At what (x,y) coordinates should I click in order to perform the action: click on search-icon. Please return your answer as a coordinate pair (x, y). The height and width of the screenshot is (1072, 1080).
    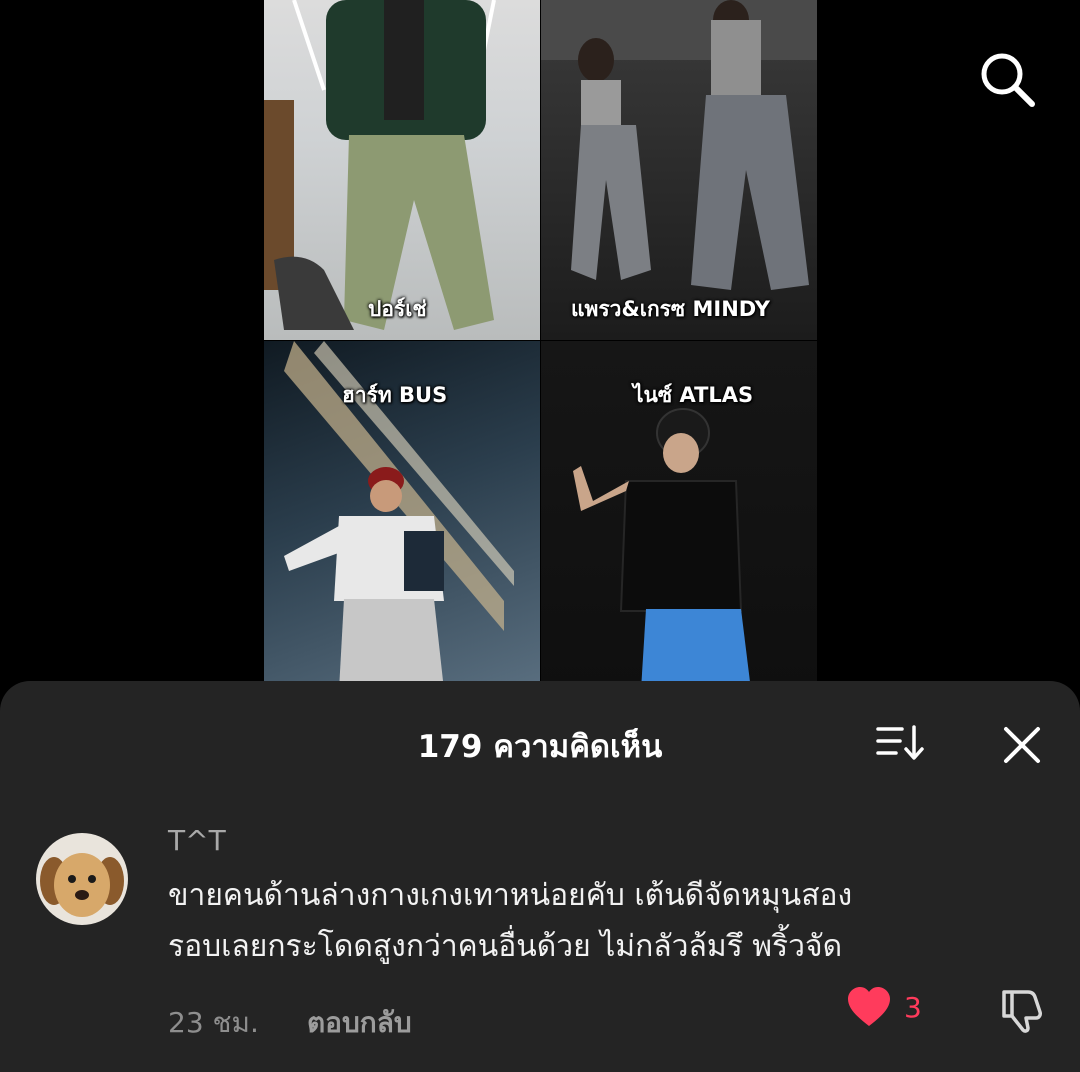
    Looking at the image, I should click on (1008, 80).